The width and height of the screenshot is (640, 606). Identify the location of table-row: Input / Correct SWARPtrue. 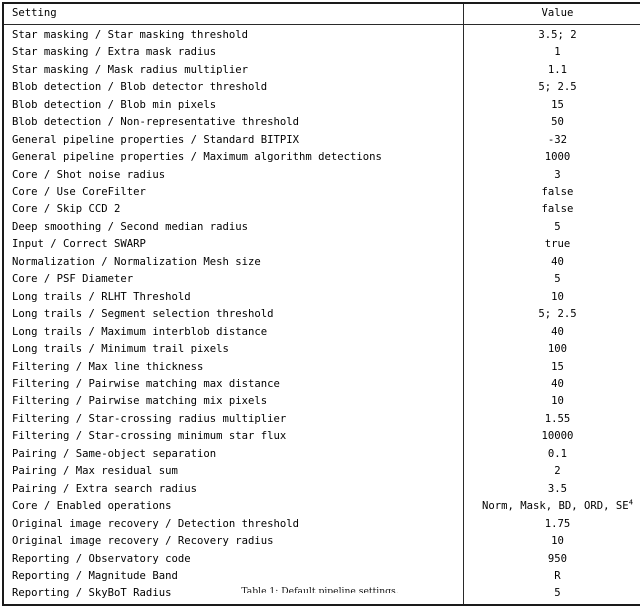
(321, 244).